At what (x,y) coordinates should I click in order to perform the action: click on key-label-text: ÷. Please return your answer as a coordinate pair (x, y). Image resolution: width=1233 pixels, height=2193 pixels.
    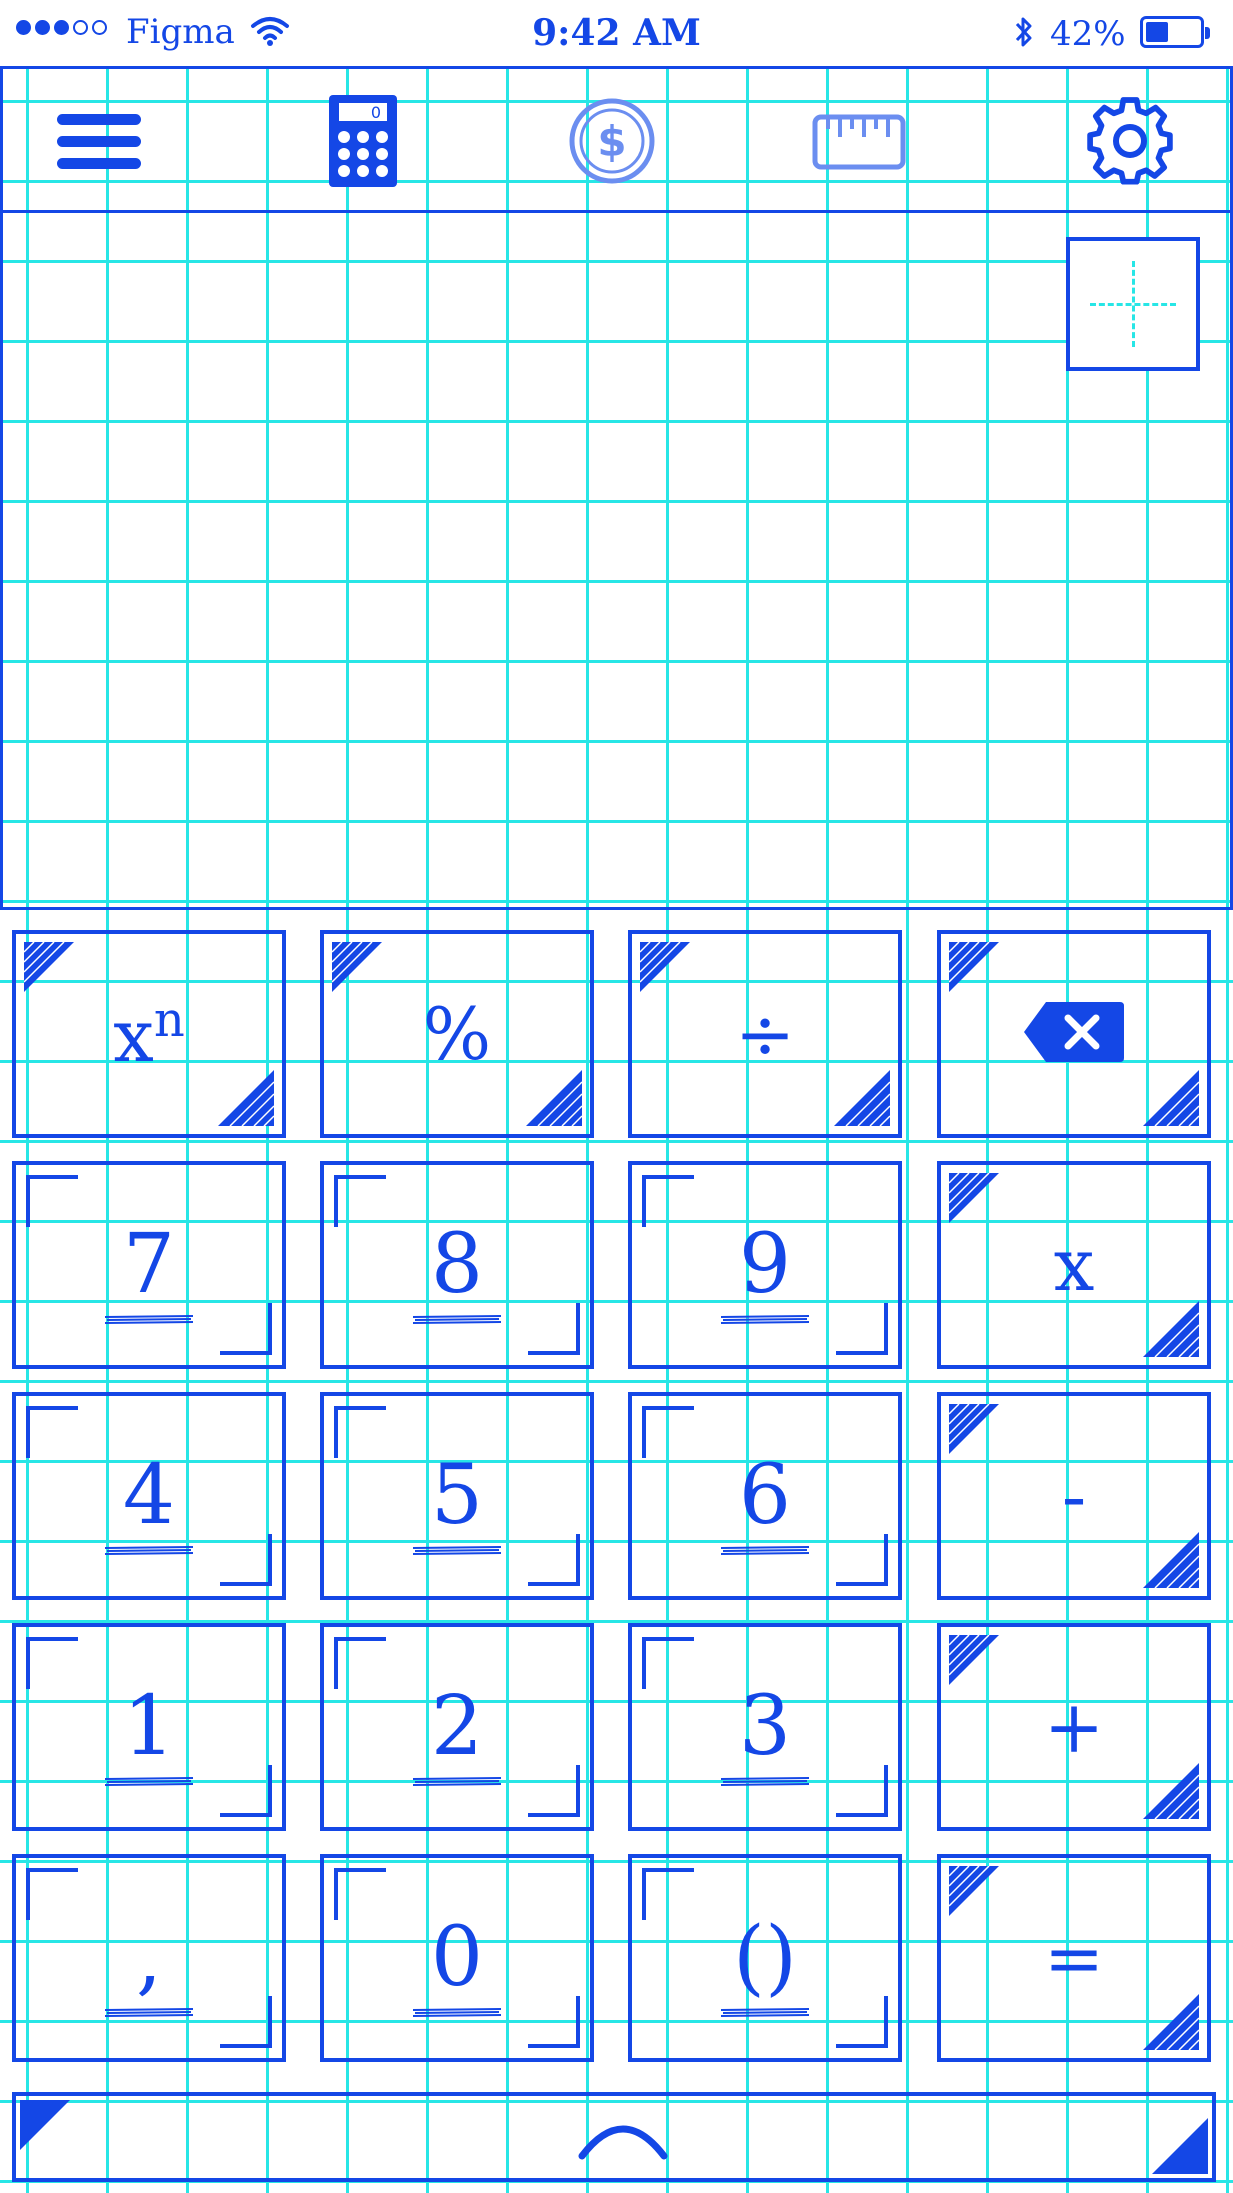
    Looking at the image, I should click on (765, 1034).